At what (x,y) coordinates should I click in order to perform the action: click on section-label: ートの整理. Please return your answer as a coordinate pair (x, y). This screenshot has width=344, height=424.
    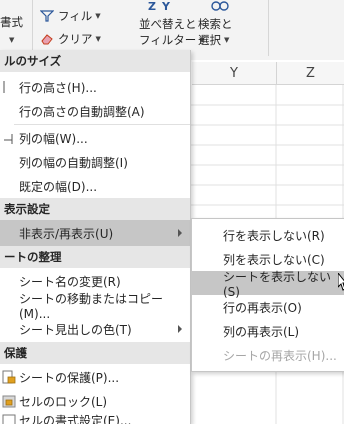
    Looking at the image, I should click on (33, 257).